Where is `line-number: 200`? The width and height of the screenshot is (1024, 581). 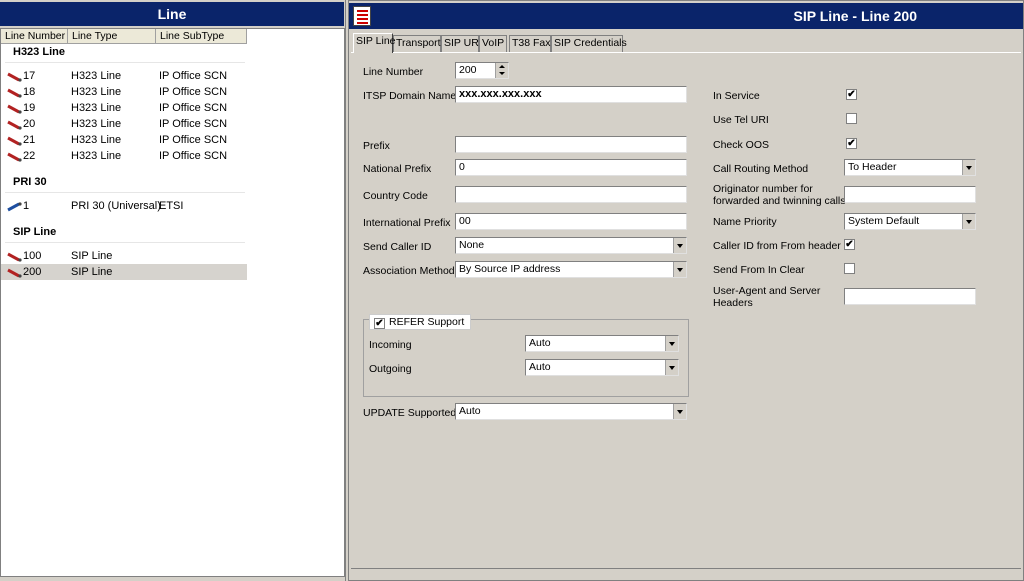
line-number: 200 is located at coordinates (32, 272).